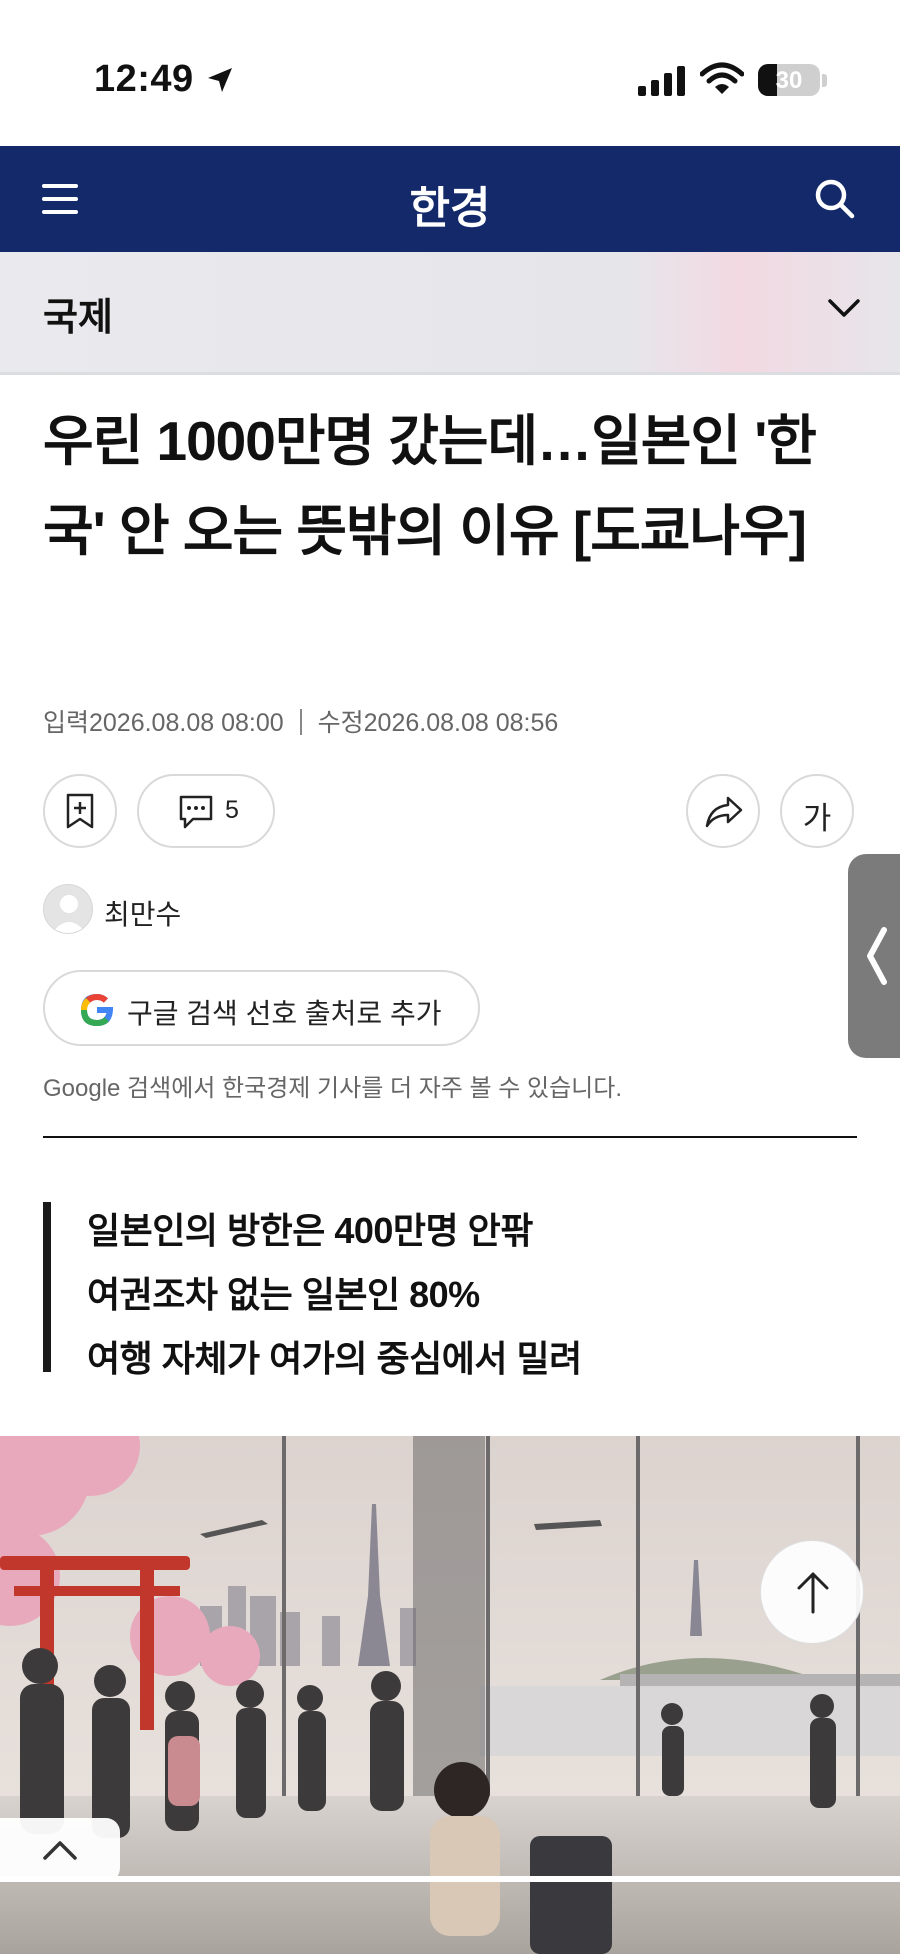 The width and height of the screenshot is (900, 1954). I want to click on article-dates: 입력2026.08.08 08:00 수정2026.08.08 08:56, so click(300, 721).